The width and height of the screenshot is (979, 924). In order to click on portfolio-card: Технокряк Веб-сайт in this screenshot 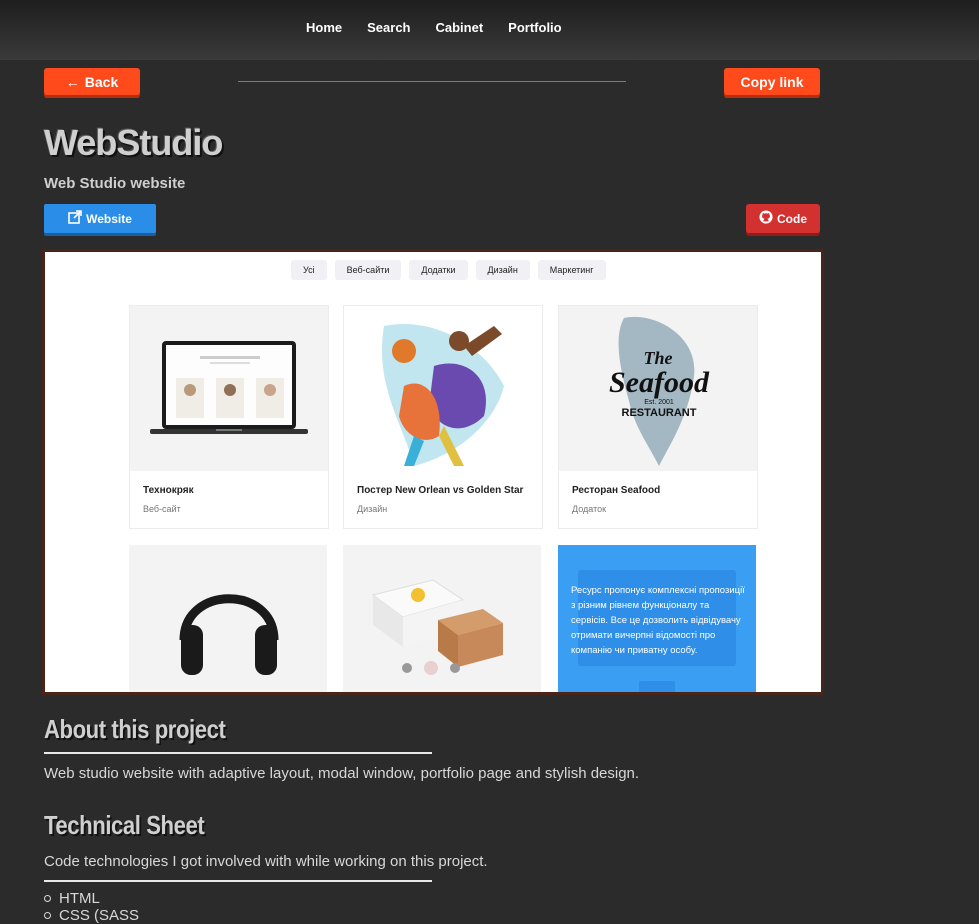, I will do `click(229, 417)`.